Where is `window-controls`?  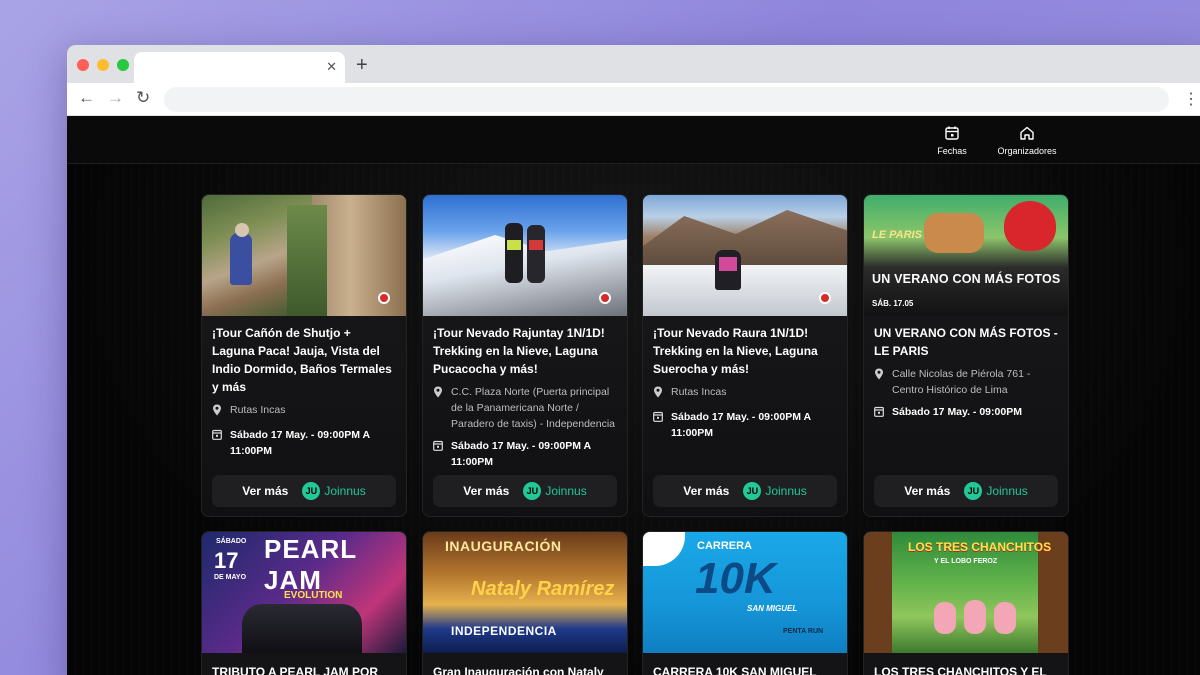
window-controls is located at coordinates (103, 65).